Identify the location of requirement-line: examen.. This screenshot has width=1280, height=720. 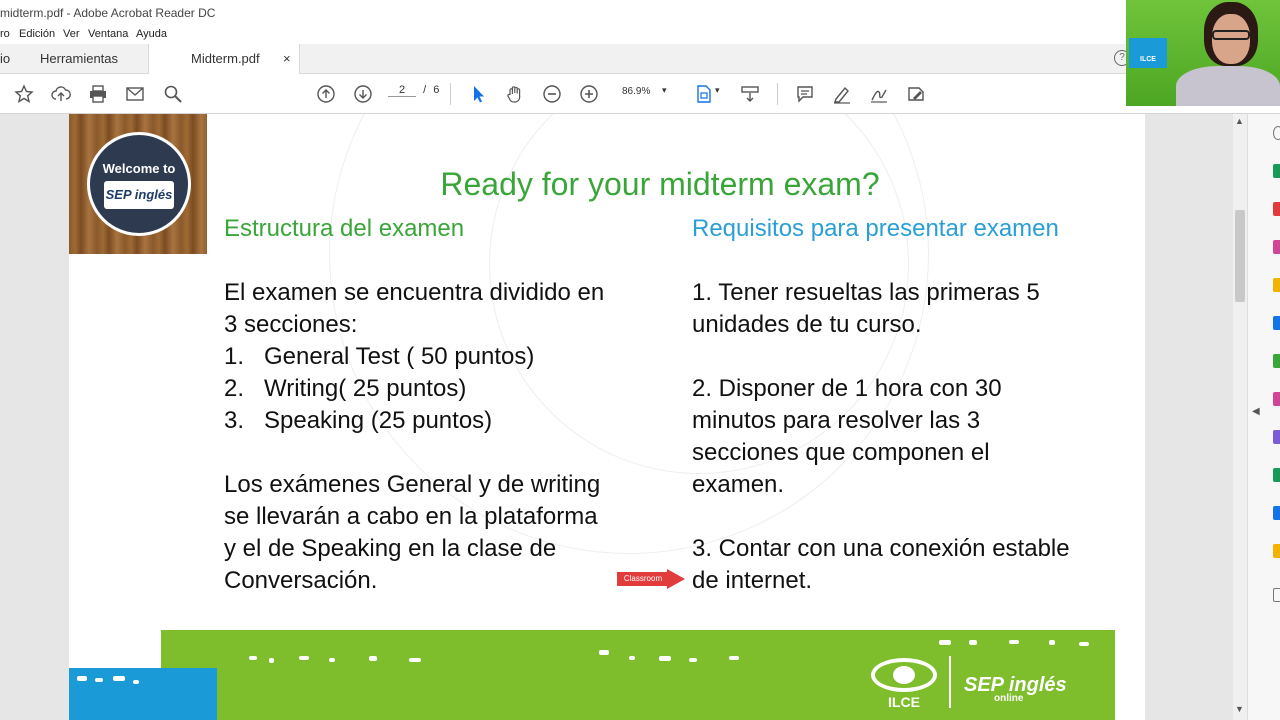
(738, 484).